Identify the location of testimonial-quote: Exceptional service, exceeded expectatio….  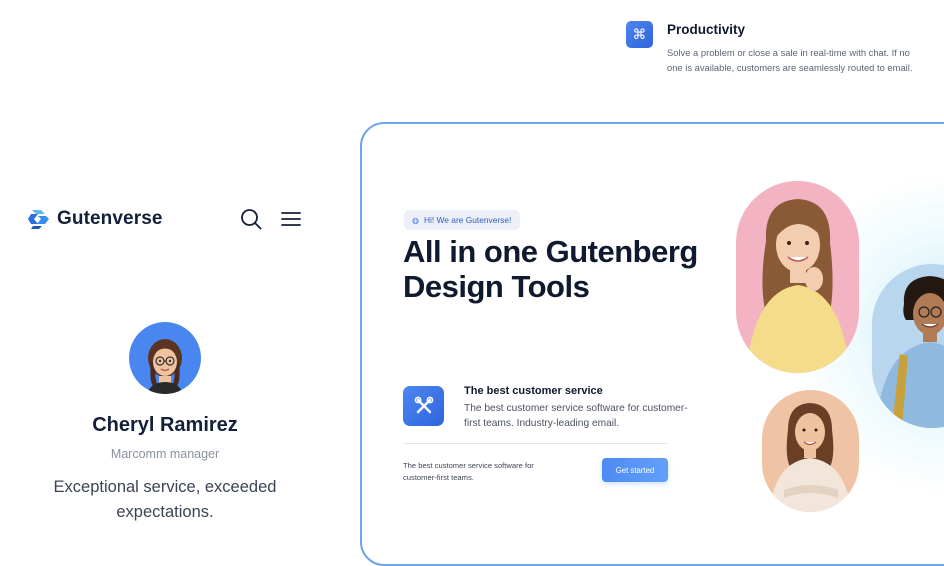
(165, 499).